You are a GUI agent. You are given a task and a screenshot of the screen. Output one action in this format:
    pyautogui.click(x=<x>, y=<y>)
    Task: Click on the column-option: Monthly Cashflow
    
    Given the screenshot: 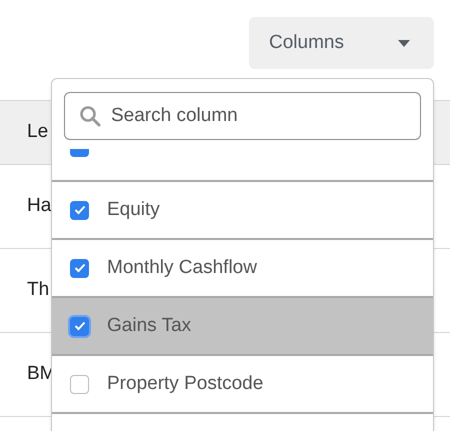 What is the action you would take?
    pyautogui.click(x=242, y=269)
    